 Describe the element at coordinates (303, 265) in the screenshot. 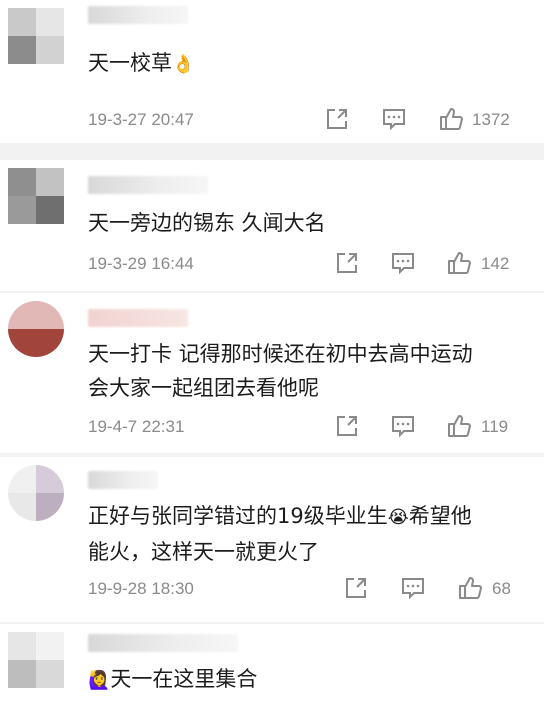

I see `comment-meta: 19-3-29 16:44 142` at that location.